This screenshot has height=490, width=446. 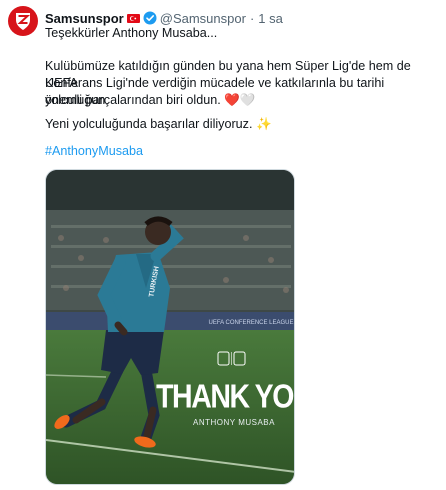 I want to click on avatar, so click(x=23, y=21).